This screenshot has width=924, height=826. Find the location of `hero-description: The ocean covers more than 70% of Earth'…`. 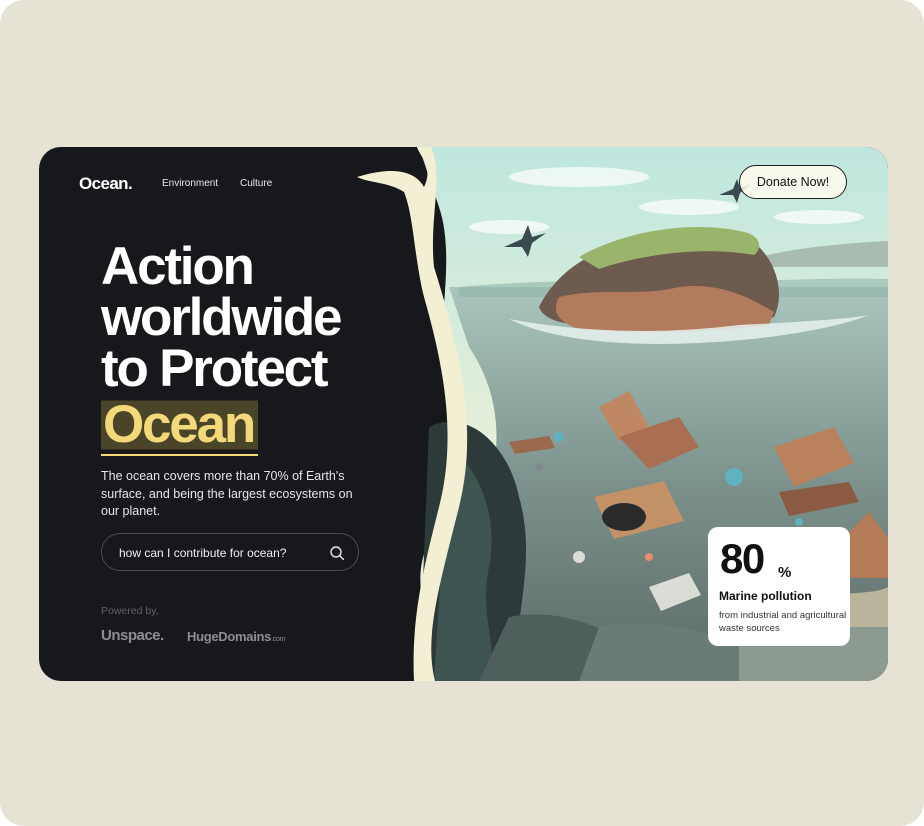

hero-description: The ocean covers more than 70% of Earth'… is located at coordinates (227, 493).